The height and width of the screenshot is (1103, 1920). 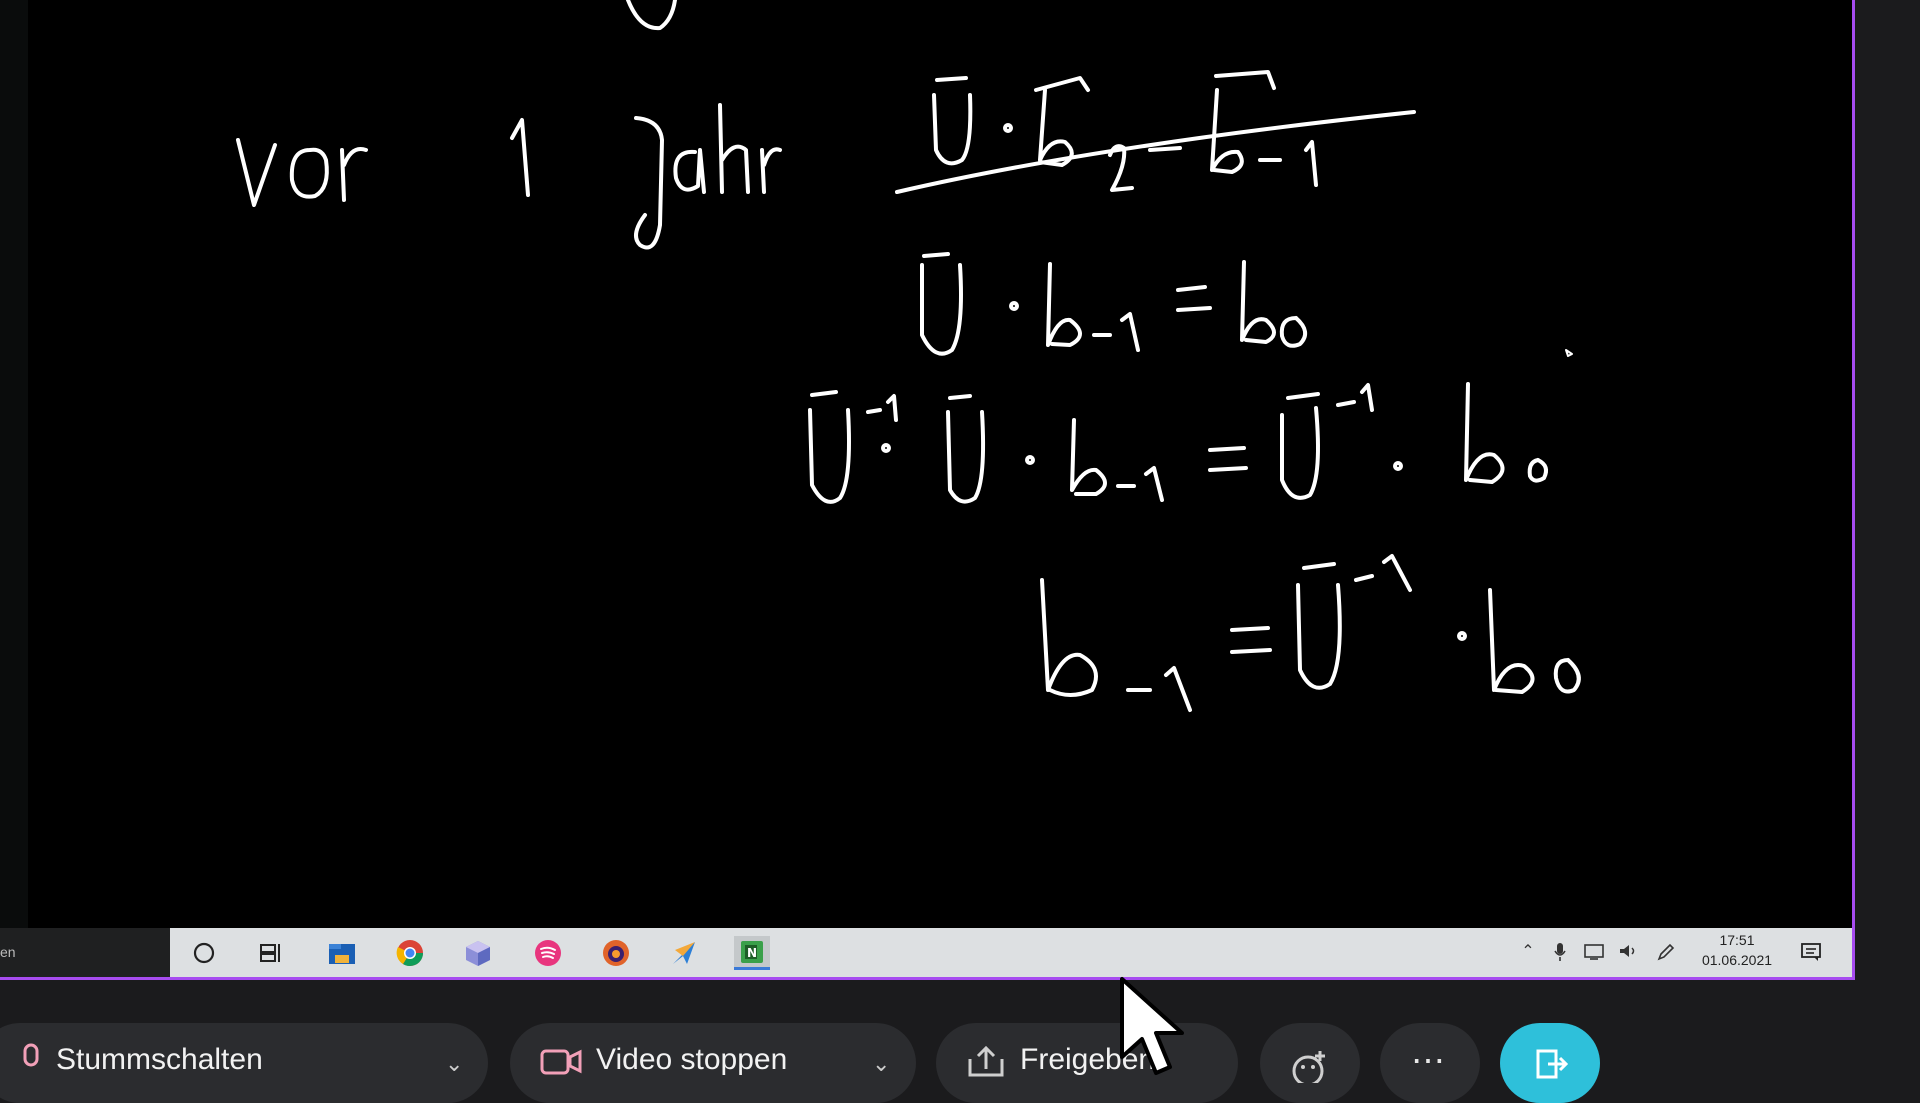 I want to click on volume-icon, so click(x=1628, y=952).